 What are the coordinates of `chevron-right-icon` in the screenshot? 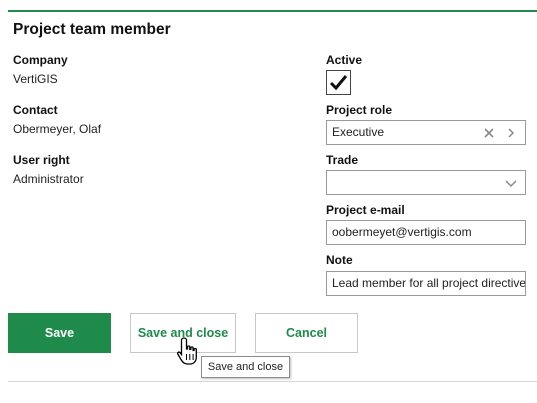 It's located at (511, 132).